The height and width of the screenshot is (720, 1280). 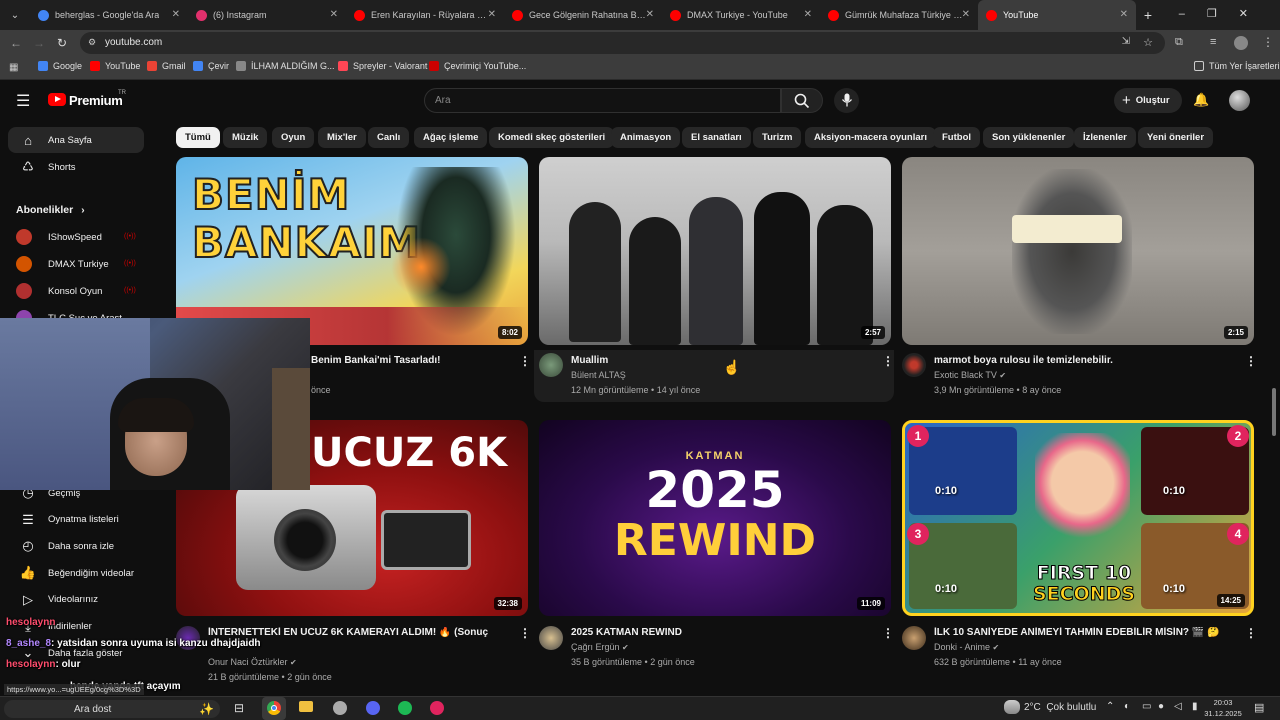 I want to click on sidebar-item-liked-videos: 👍 Beğendiğim videolar, so click(x=76, y=573).